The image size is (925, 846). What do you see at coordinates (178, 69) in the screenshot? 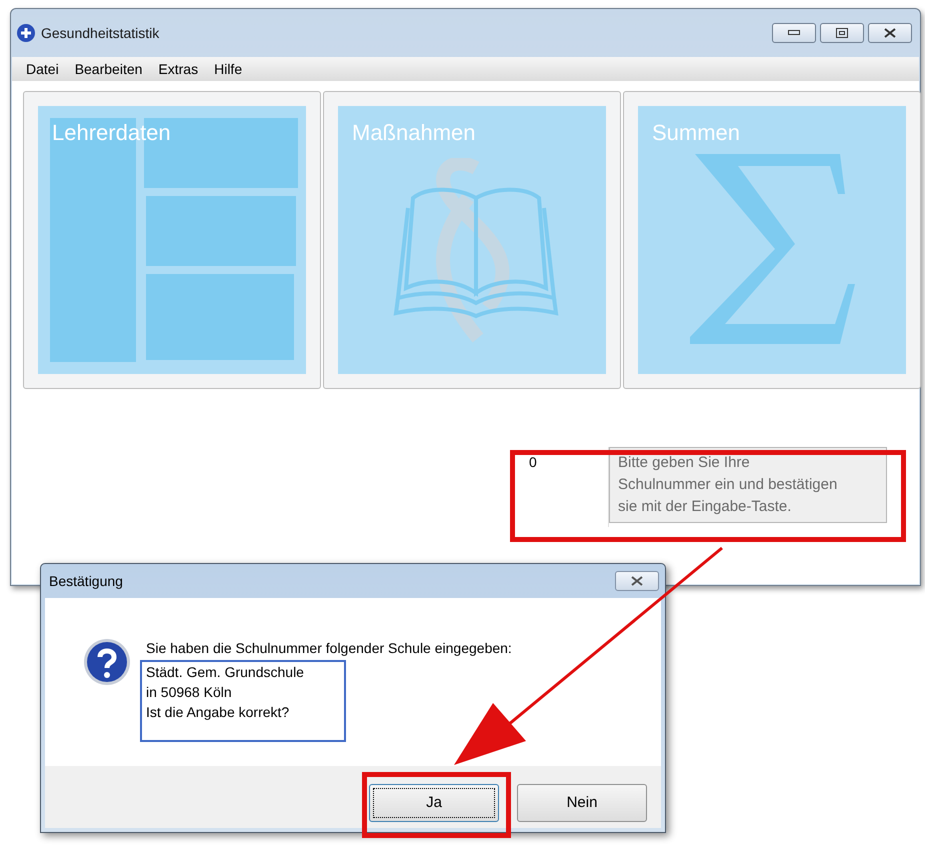
I see `menu-item: Extras` at bounding box center [178, 69].